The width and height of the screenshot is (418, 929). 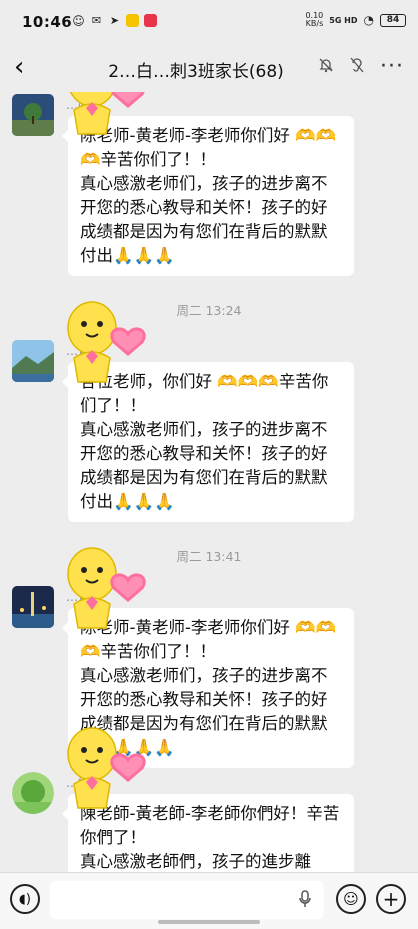 What do you see at coordinates (209, 922) in the screenshot?
I see `home-indicator` at bounding box center [209, 922].